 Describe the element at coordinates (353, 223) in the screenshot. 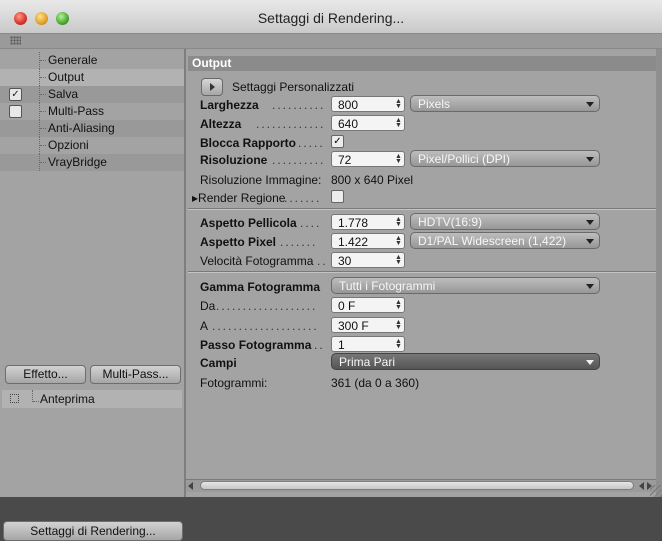

I see `field-value: 1.778` at that location.